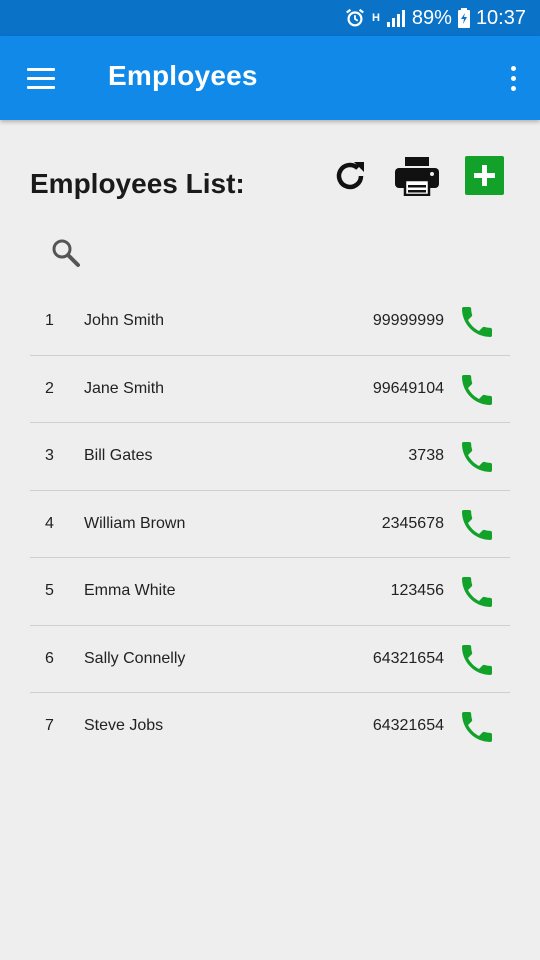  I want to click on status-indicators: H 89% 10:37, so click(435, 18).